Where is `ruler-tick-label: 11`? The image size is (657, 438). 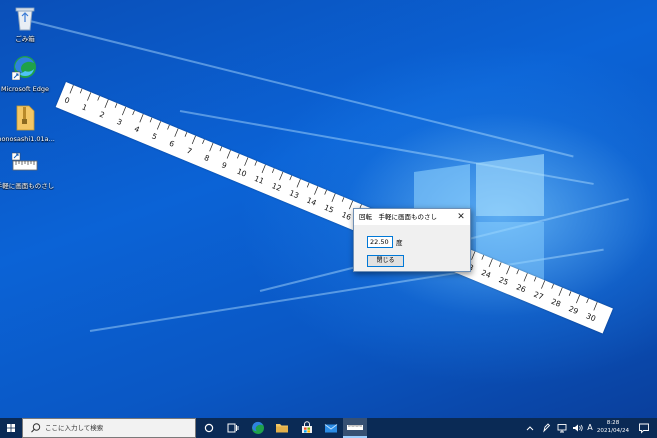
ruler-tick-label: 11 is located at coordinates (259, 180).